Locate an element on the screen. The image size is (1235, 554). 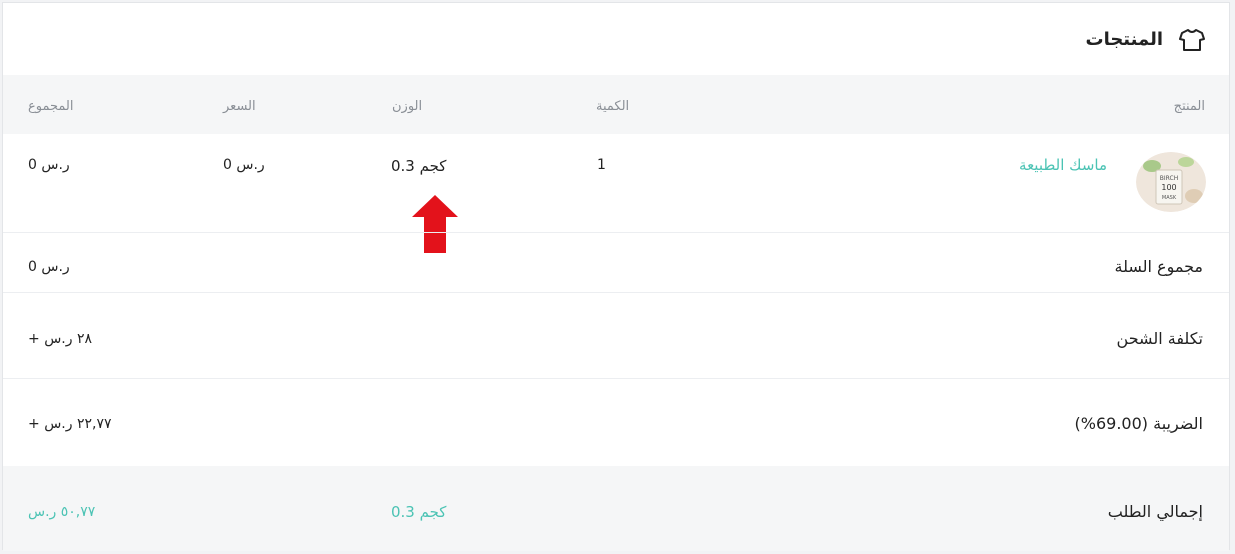
svg-text: BIRCH is located at coordinates (1169, 178).